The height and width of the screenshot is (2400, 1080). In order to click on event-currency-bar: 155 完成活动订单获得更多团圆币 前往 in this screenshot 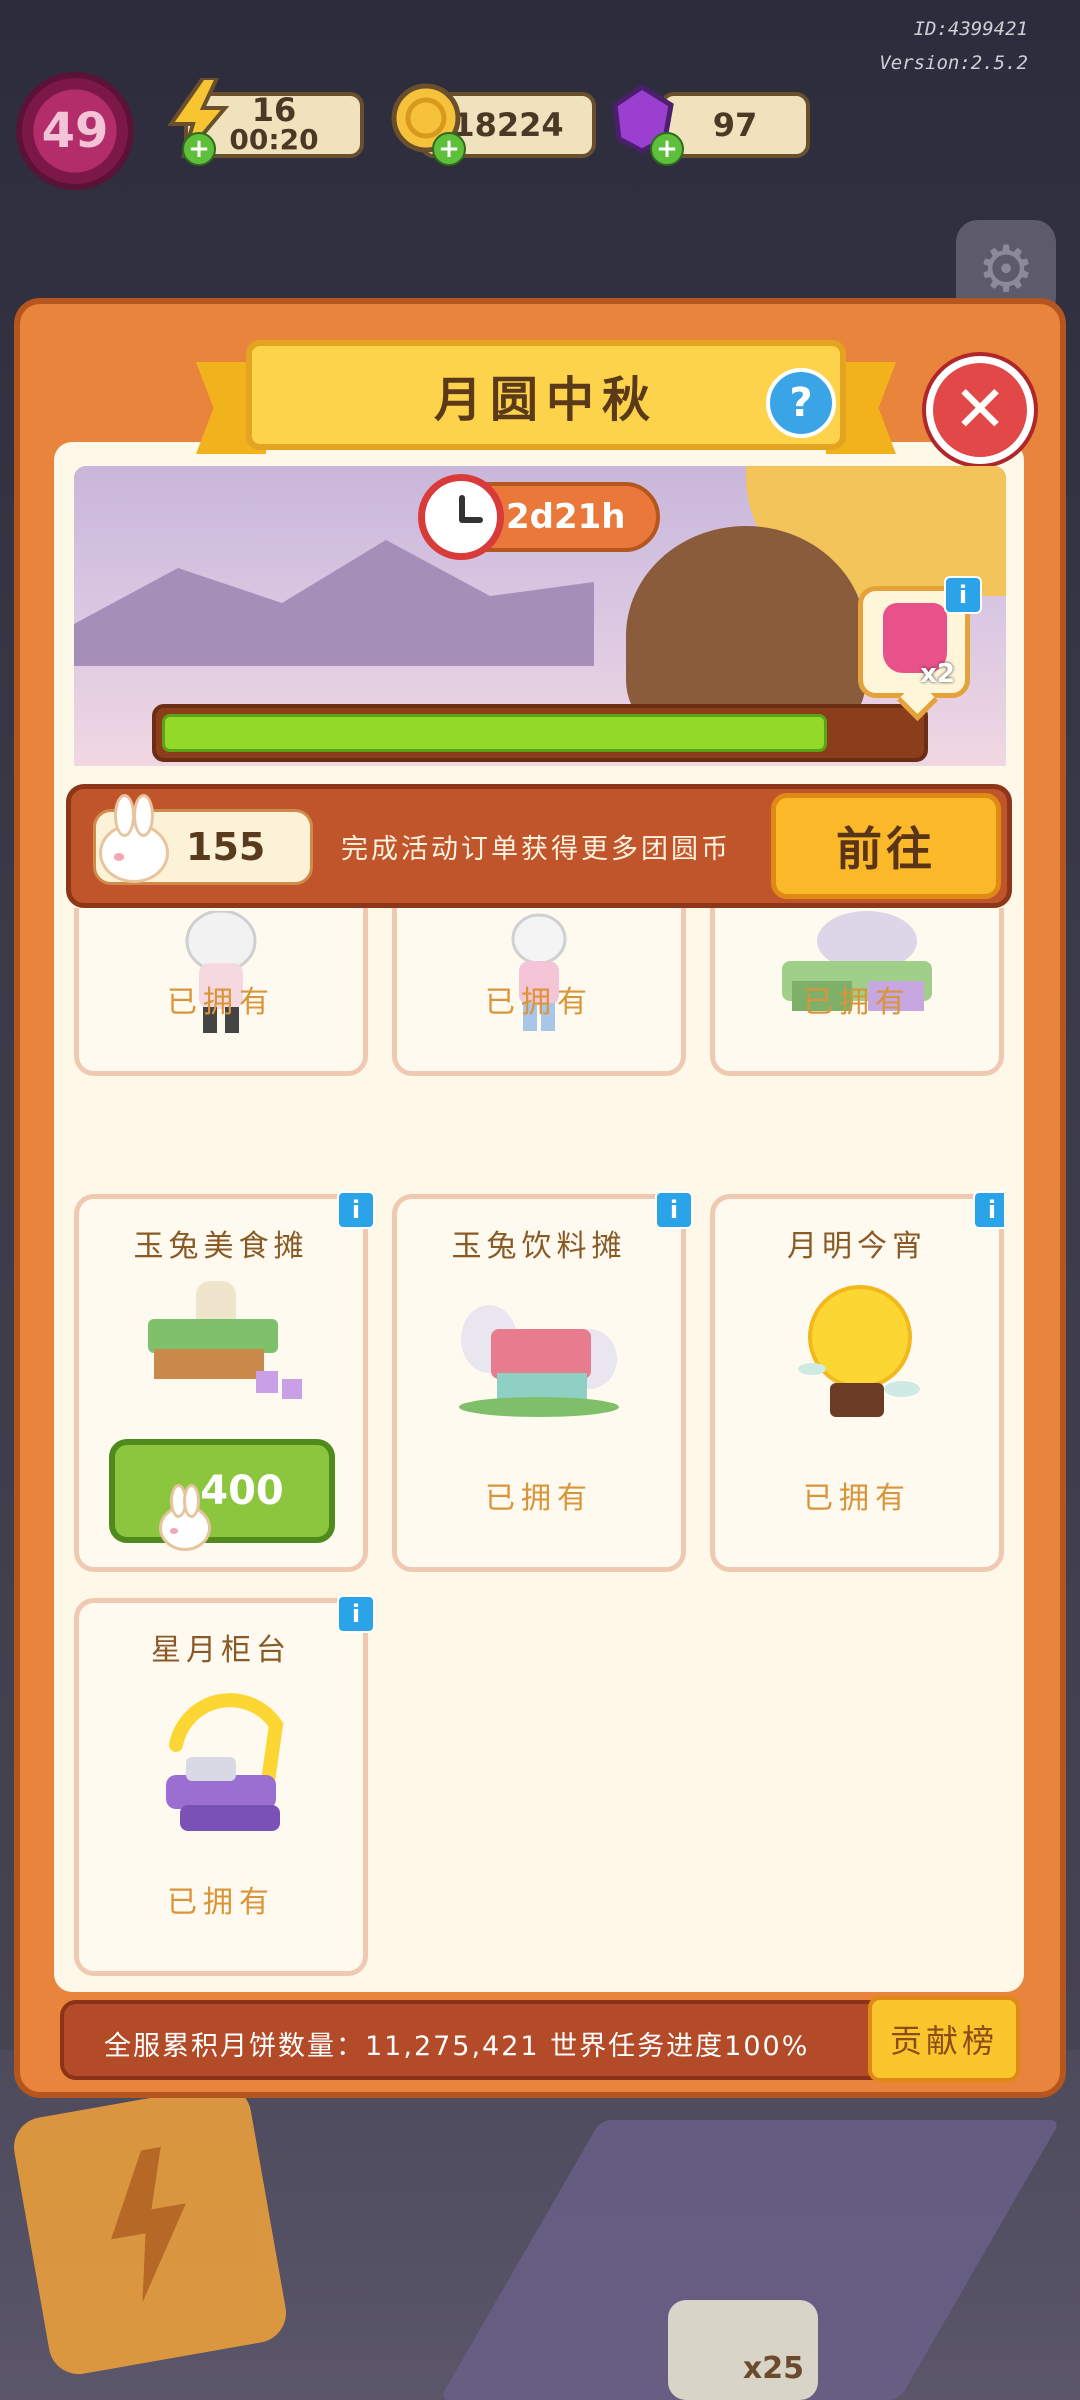, I will do `click(539, 846)`.